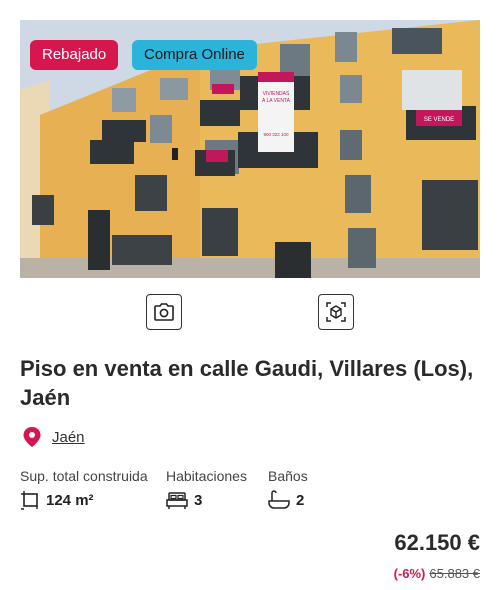 Image resolution: width=500 pixels, height=590 pixels. I want to click on location-pin-icon, so click(32, 437).